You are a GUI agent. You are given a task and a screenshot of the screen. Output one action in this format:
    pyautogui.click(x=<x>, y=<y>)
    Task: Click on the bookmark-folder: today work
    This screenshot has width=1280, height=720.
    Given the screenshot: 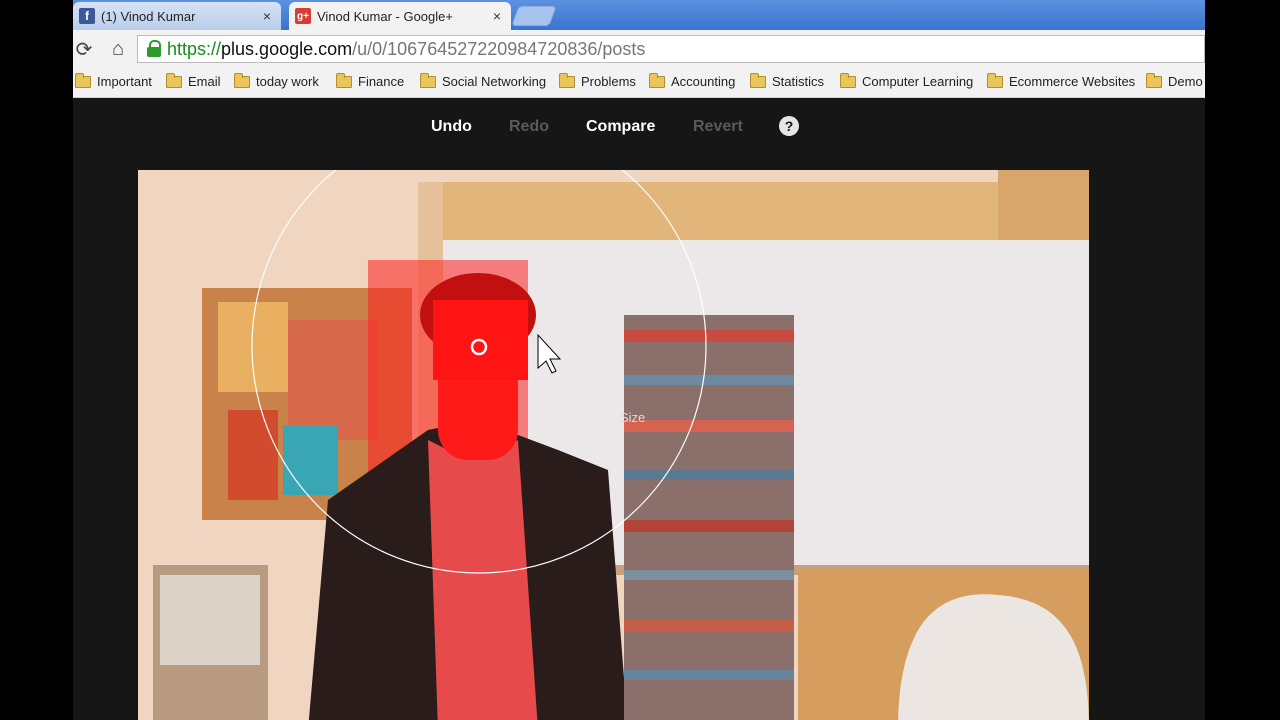 What is the action you would take?
    pyautogui.click(x=276, y=80)
    